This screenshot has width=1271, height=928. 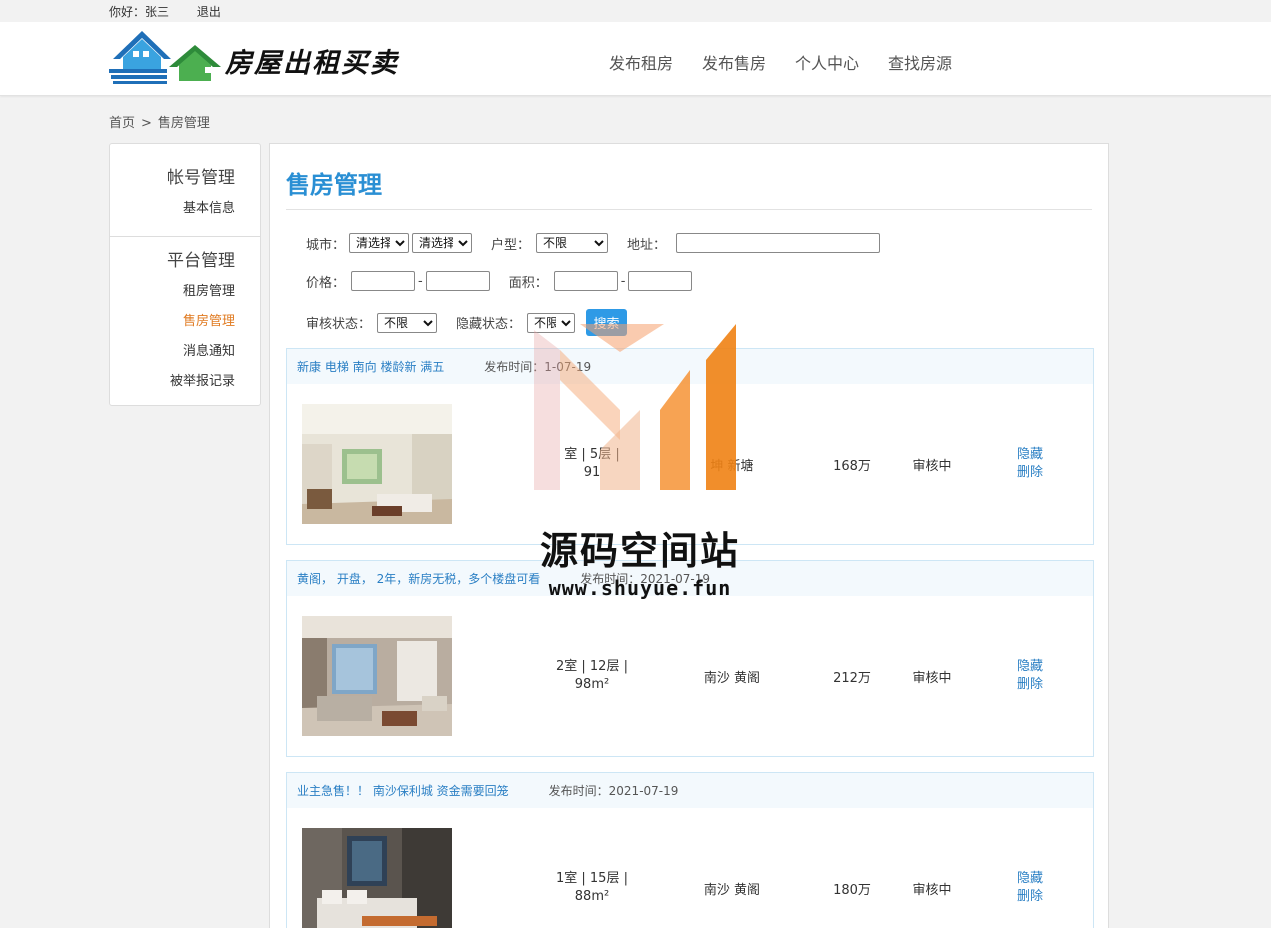 I want to click on filter-row-2: 价格： - 面积： -, so click(x=499, y=281).